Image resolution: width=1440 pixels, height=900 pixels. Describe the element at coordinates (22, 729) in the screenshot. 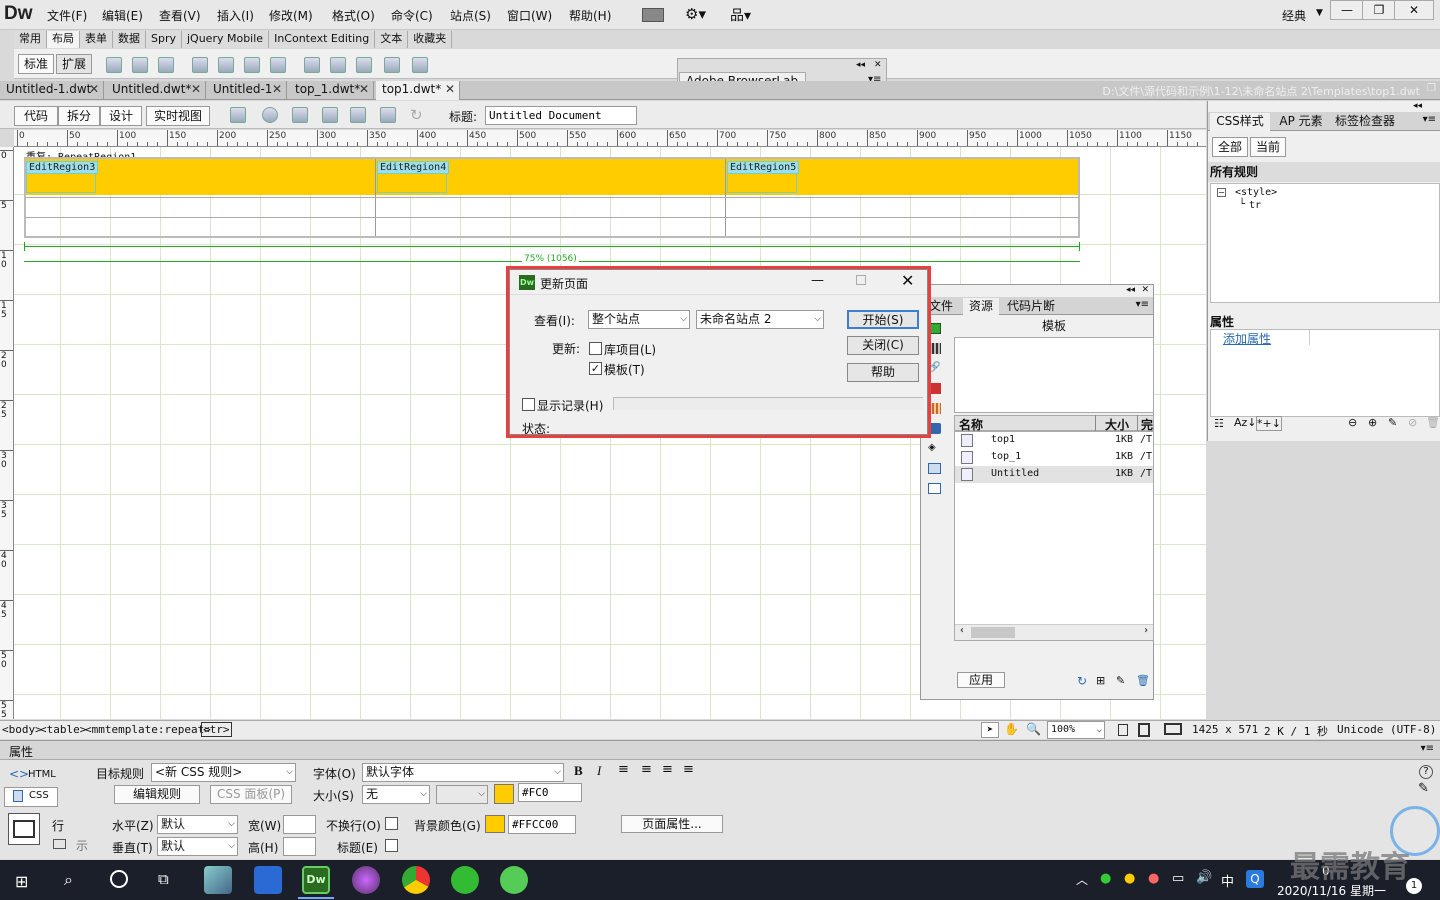

I see `tag-body: <body>` at that location.